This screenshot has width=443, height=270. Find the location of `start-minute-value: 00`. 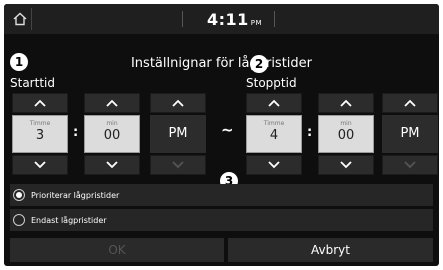

start-minute-value: 00 is located at coordinates (112, 135).